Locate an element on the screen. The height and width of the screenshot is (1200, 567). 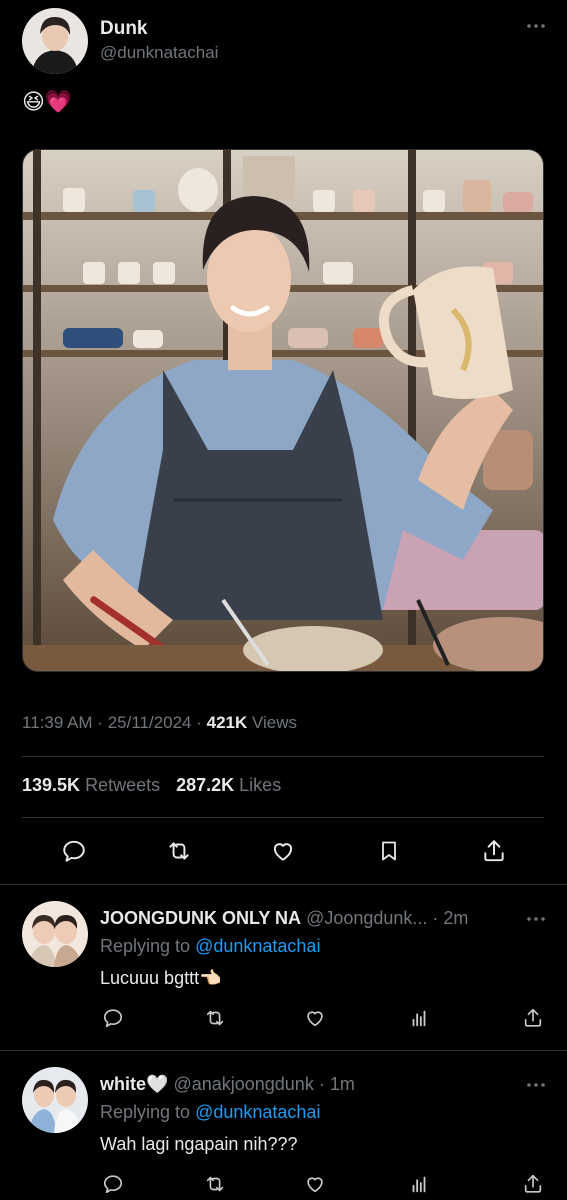
retweets-count: 139.5K is located at coordinates (51, 785).